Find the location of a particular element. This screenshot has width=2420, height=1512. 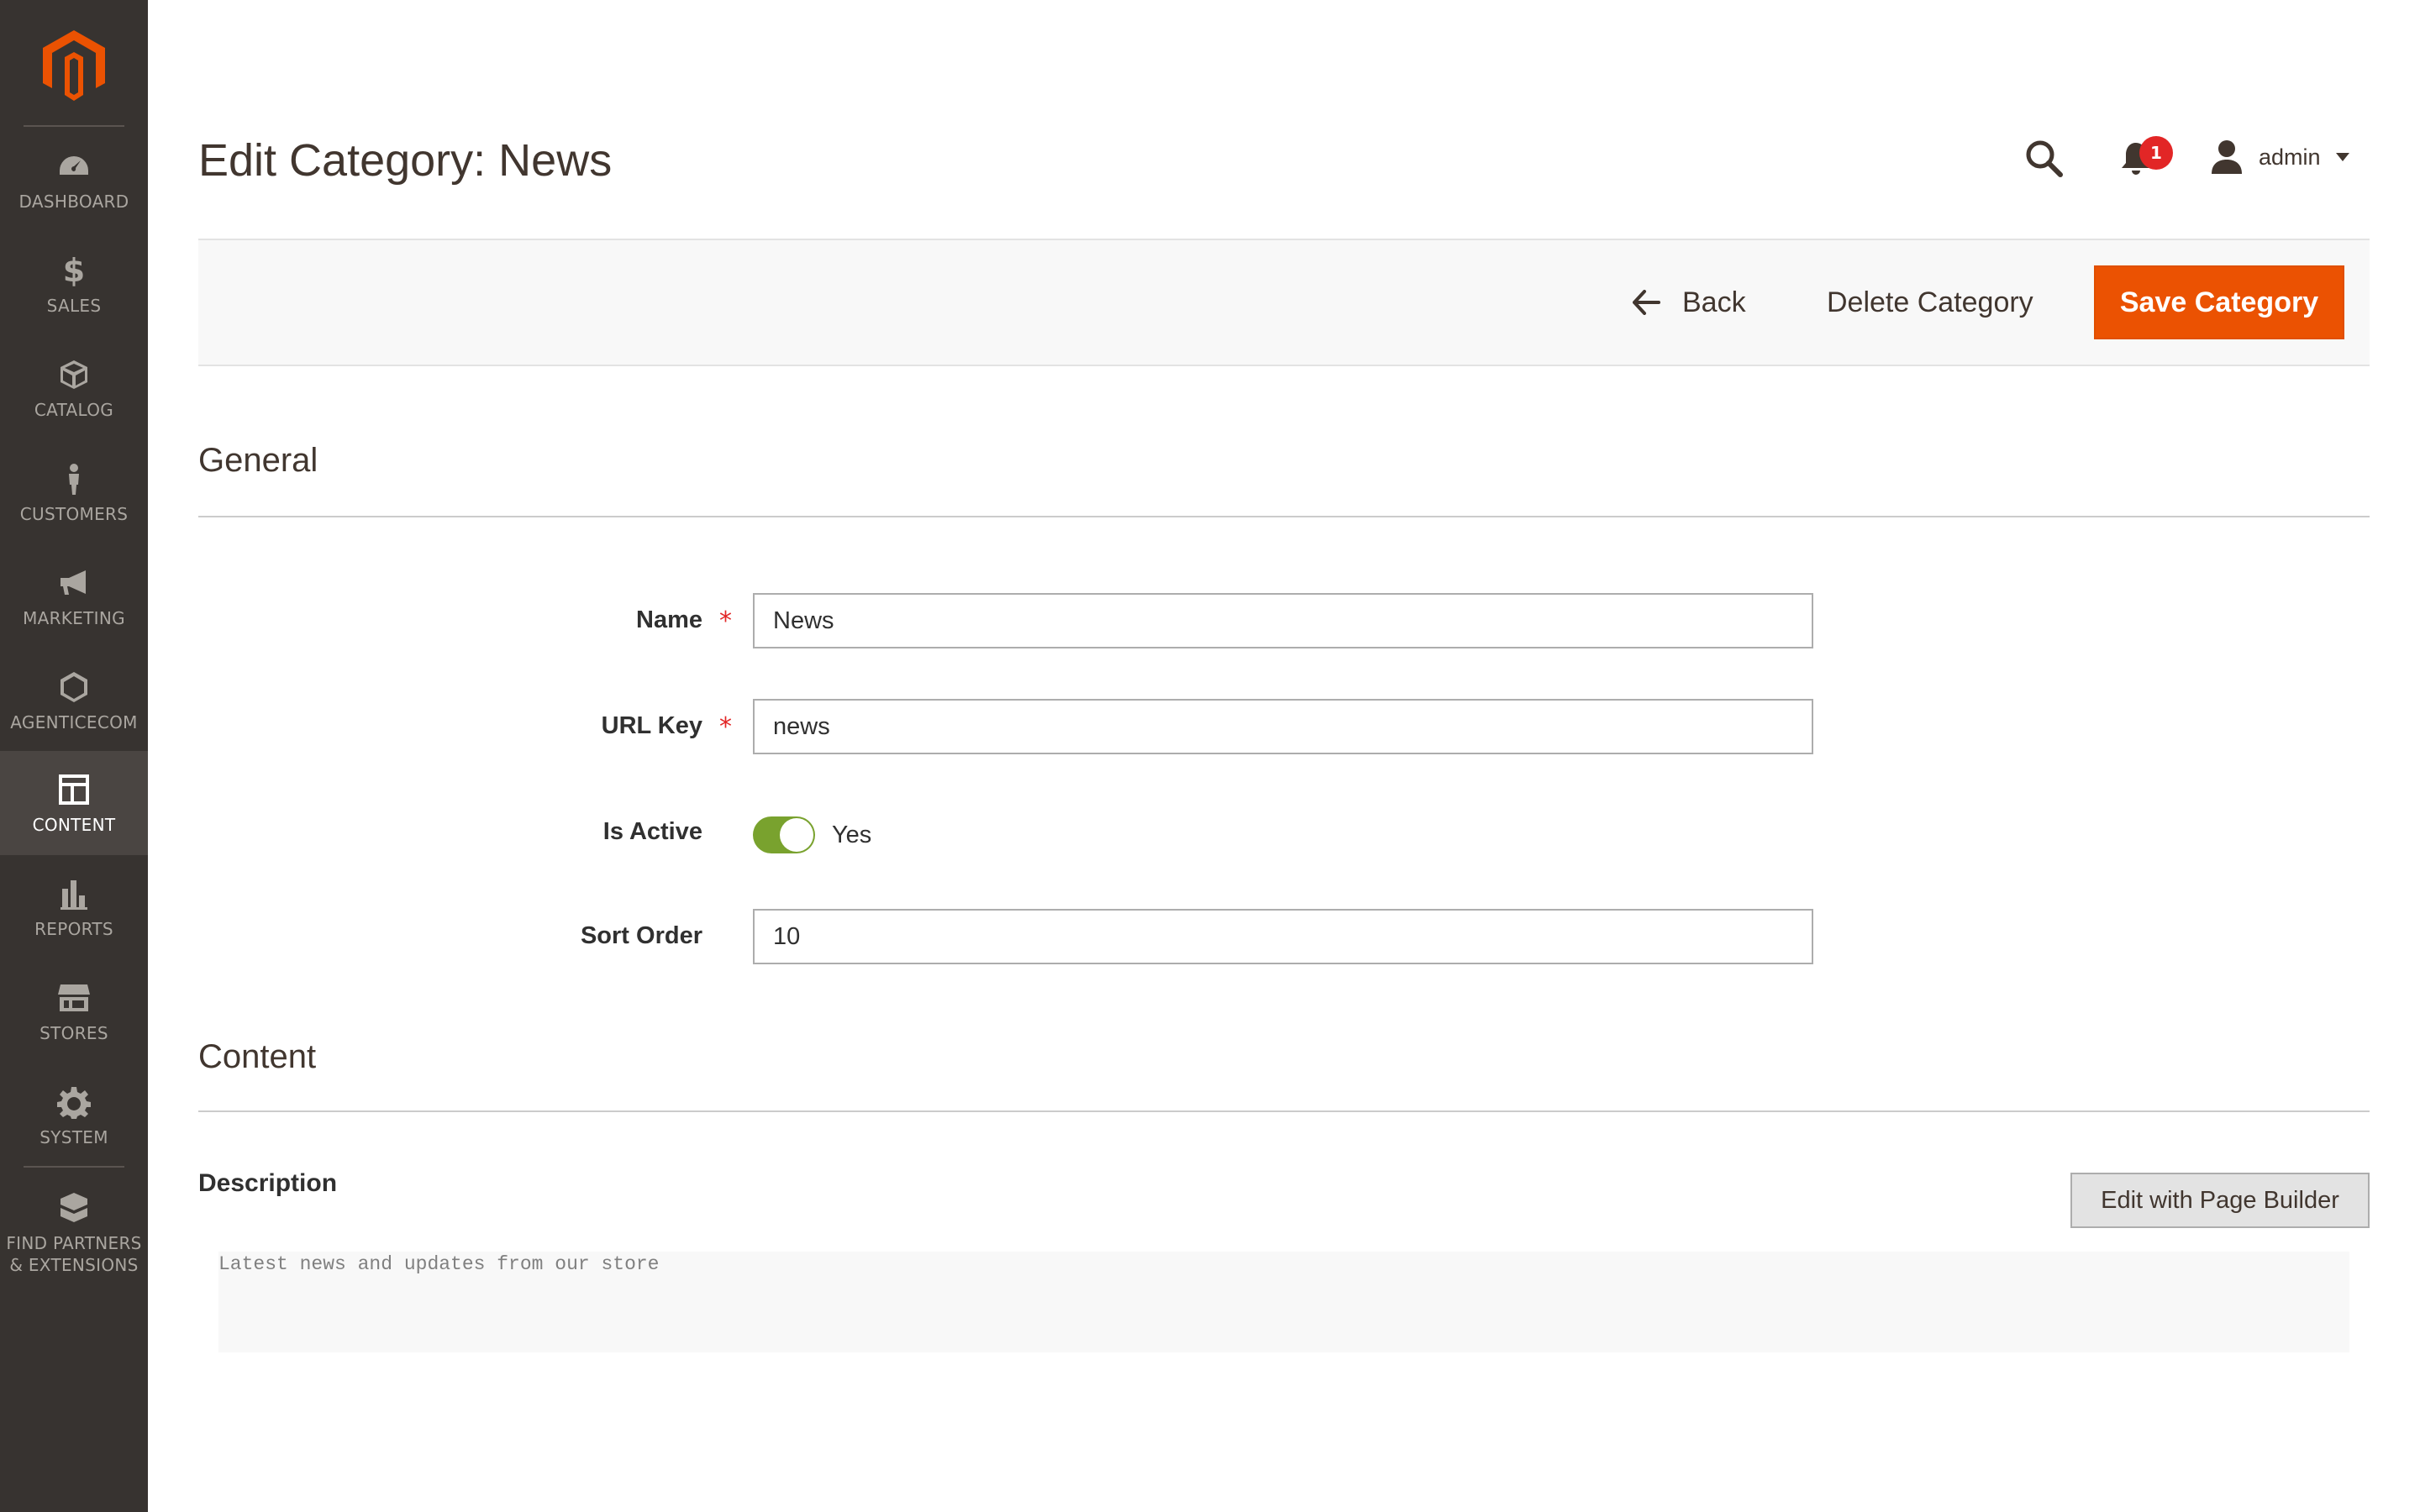

dollar-icon: $ is located at coordinates (74, 270).